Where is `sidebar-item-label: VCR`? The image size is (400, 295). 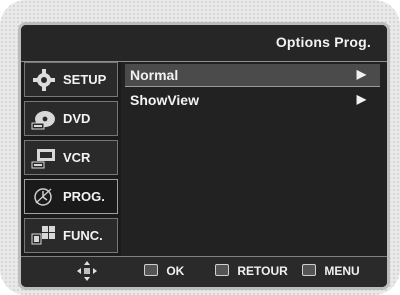
sidebar-item-label: VCR is located at coordinates (77, 157).